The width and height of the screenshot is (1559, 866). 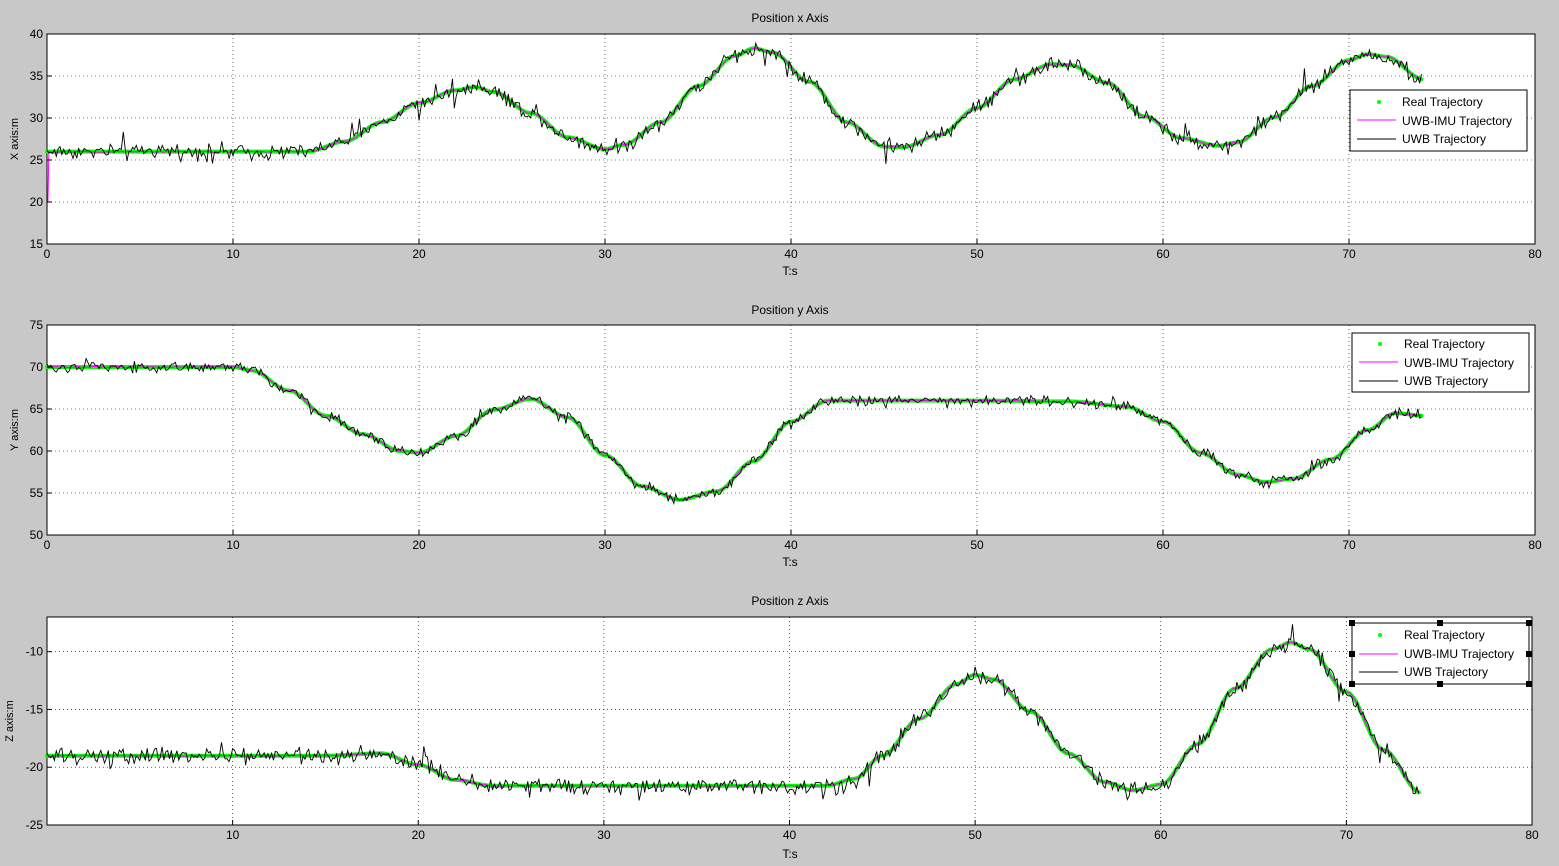 I want to click on legend-y-real-marker, so click(x=1380, y=344).